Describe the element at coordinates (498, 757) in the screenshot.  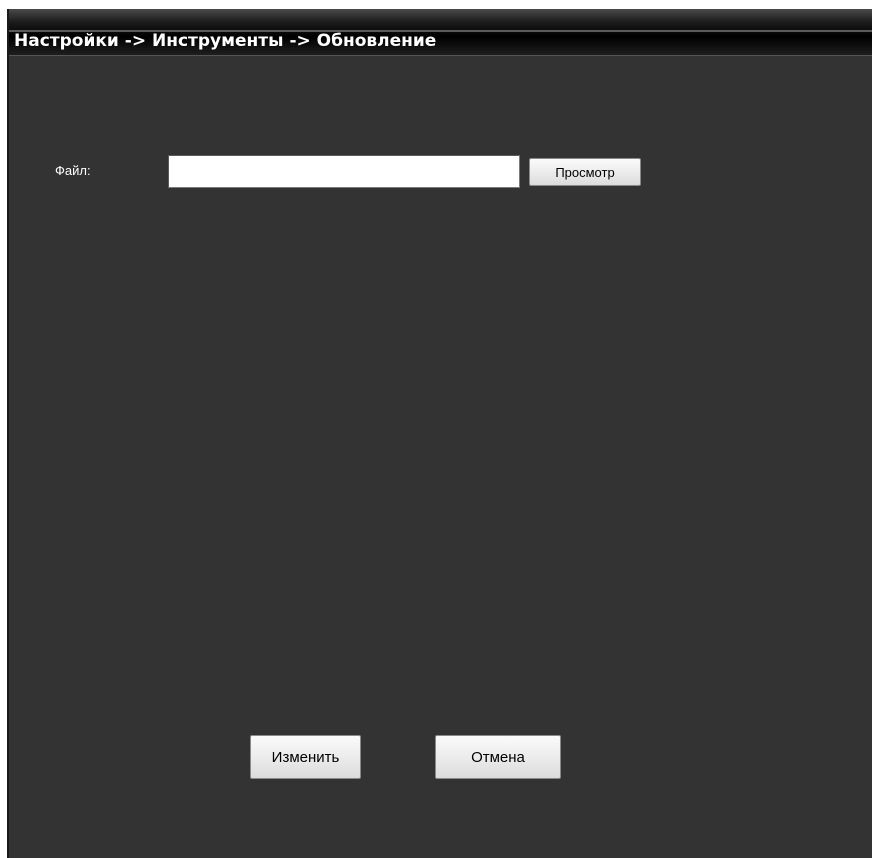
I see `cancel-button: Отмена` at that location.